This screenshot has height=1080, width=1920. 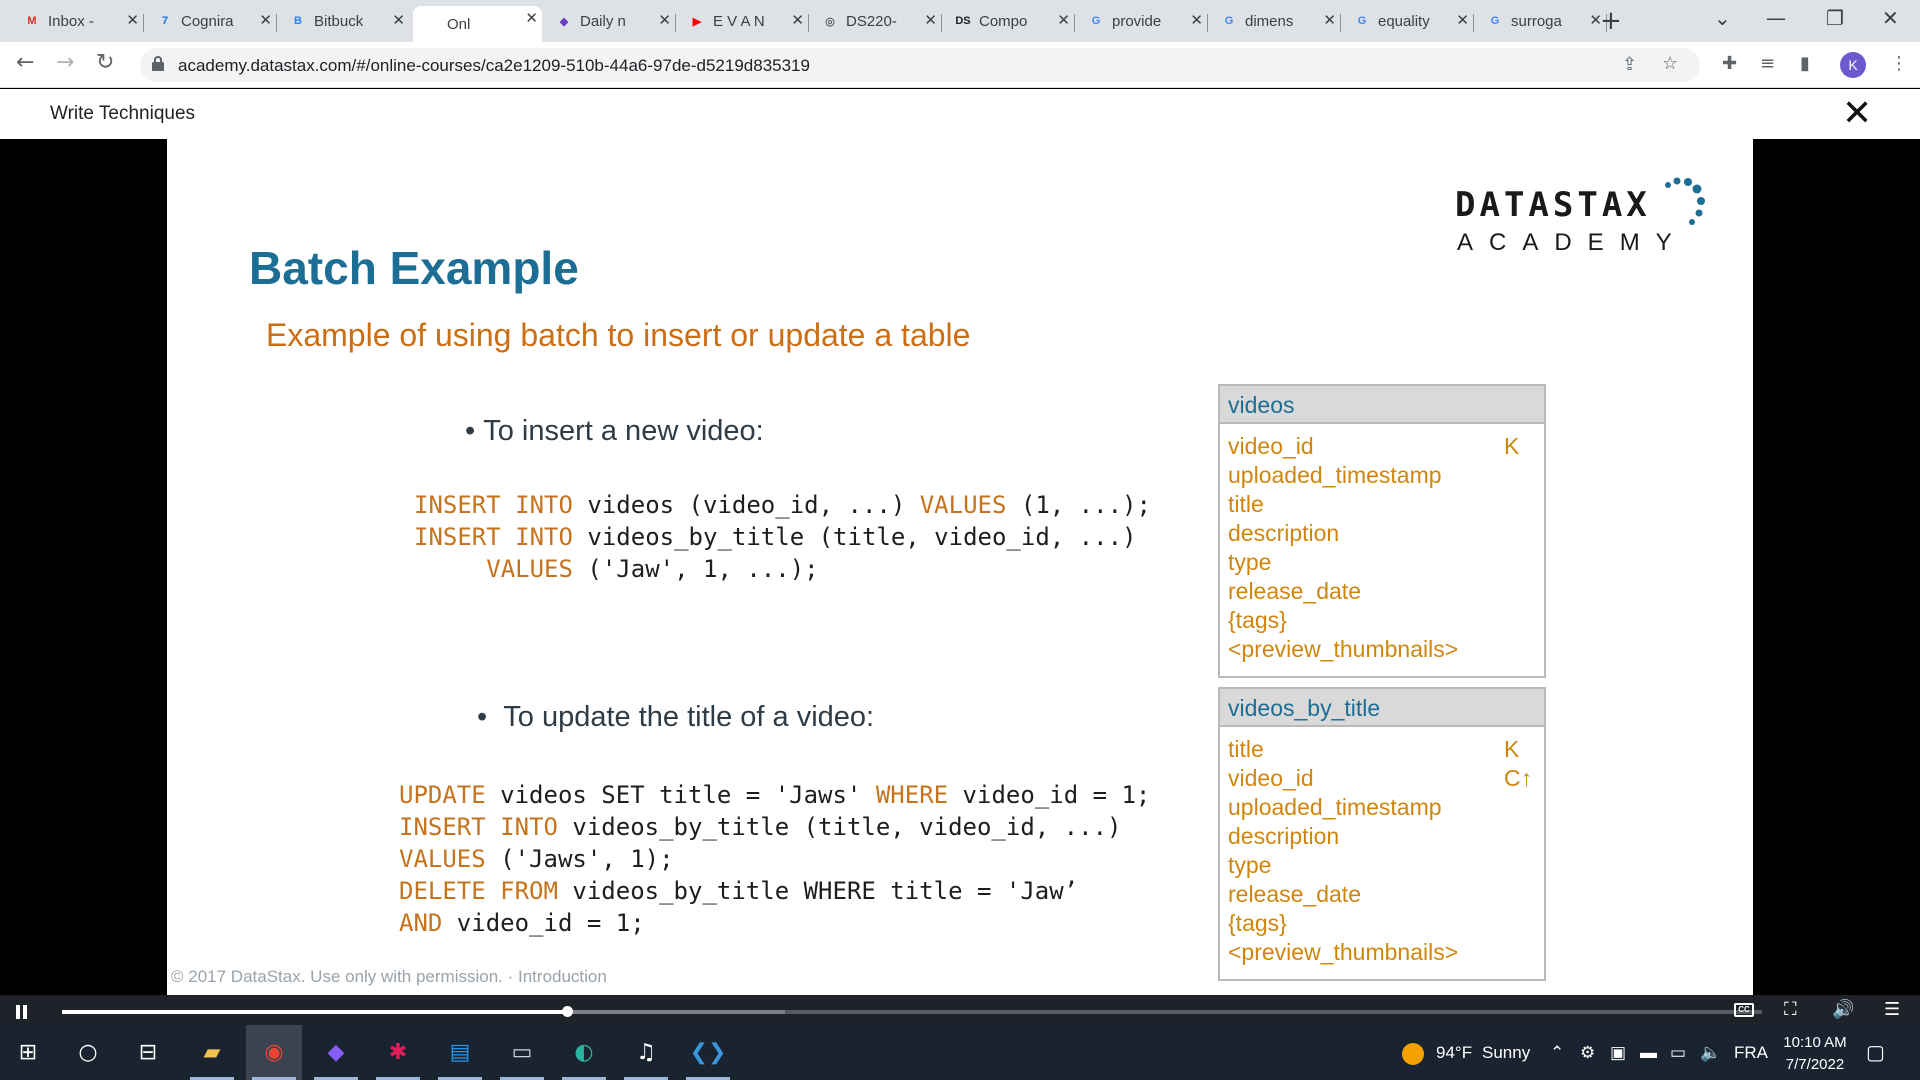 I want to click on code-text: videos_by_title (title, video_id, ...), so click(x=839, y=827).